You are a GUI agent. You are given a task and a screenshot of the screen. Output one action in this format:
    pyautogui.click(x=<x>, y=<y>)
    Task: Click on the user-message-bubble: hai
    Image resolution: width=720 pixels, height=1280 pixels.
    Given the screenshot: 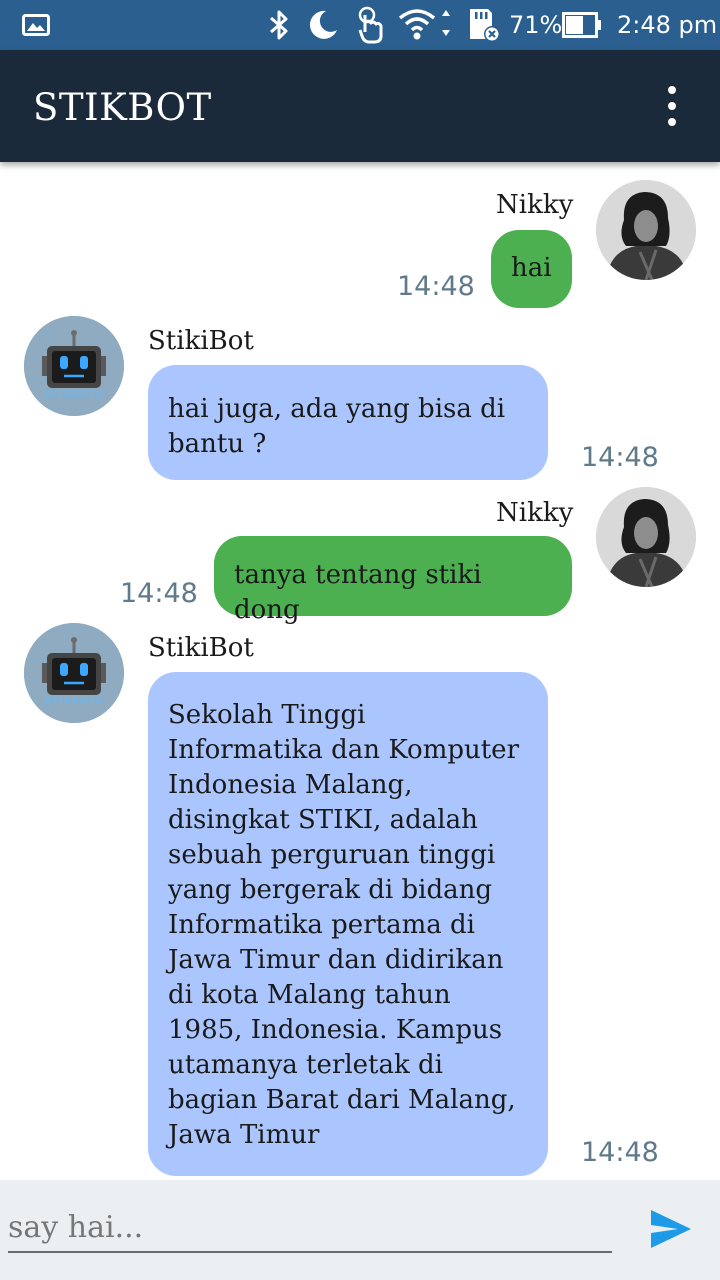 What is the action you would take?
    pyautogui.click(x=531, y=269)
    